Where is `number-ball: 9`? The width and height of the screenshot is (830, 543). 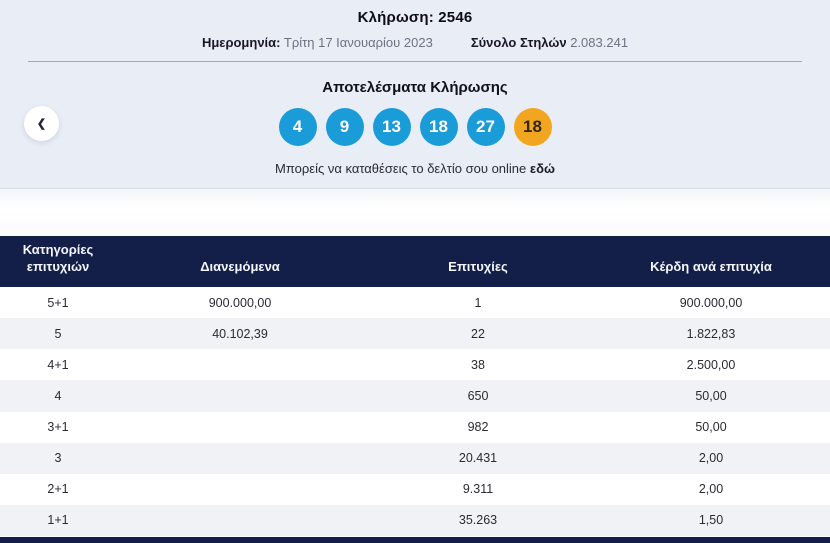 number-ball: 9 is located at coordinates (344, 127).